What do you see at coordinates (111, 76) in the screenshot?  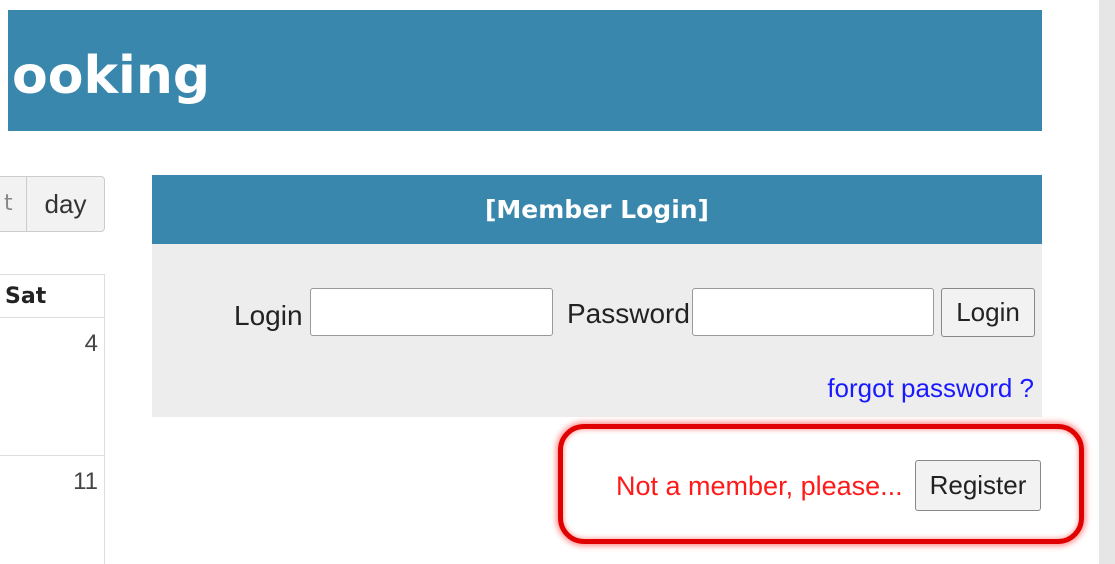 I see `page-title: ooking` at bounding box center [111, 76].